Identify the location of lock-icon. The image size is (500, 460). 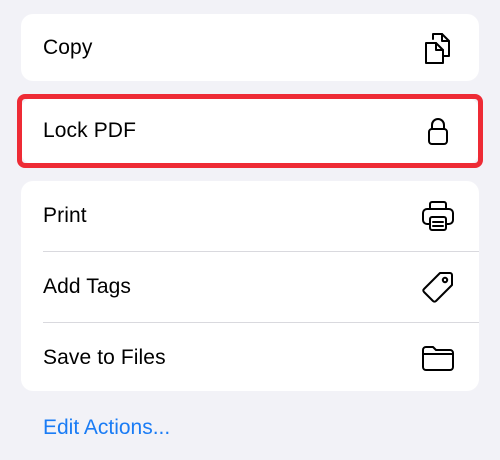
(438, 131).